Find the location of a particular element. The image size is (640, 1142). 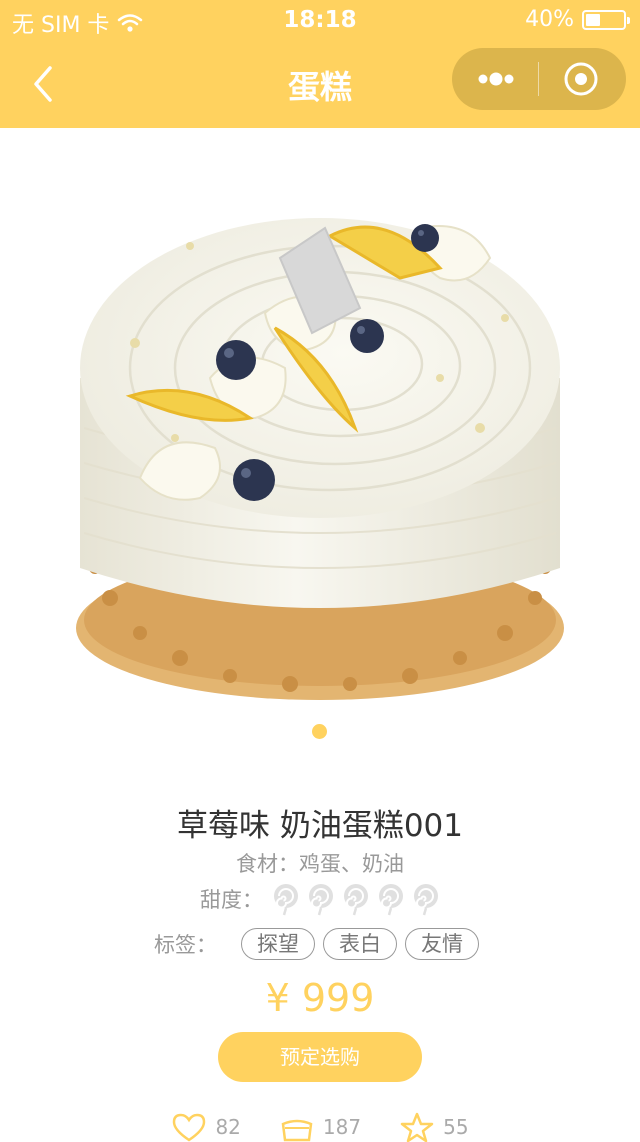

cake-stat: 187 is located at coordinates (320, 1127).